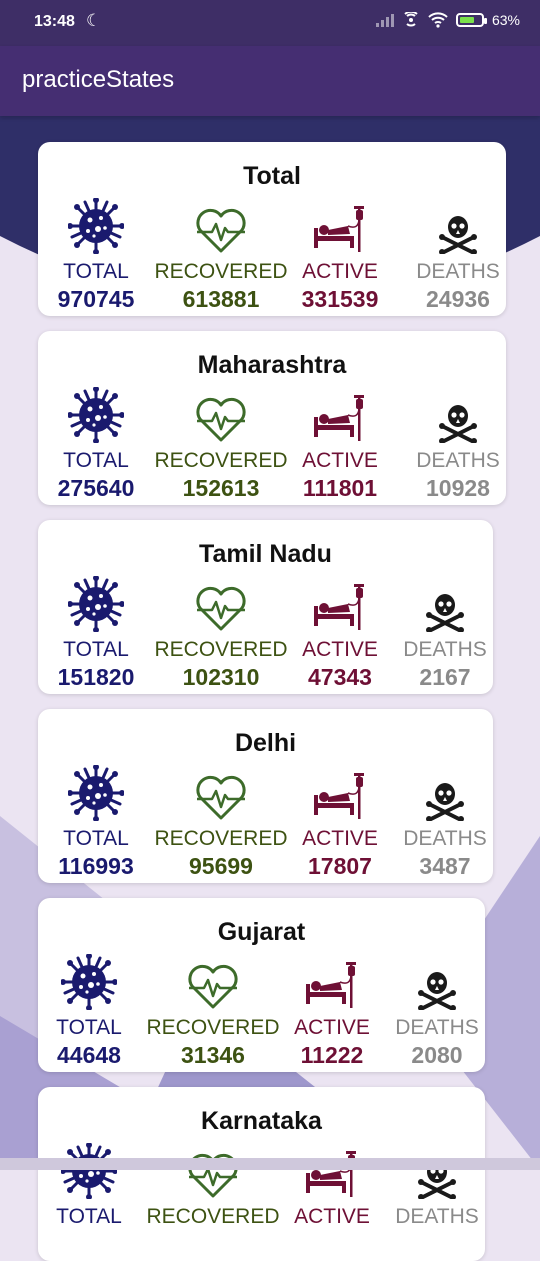 This screenshot has width=540, height=1261. Describe the element at coordinates (272, 365) in the screenshot. I see `state-name: Maharashtra` at that location.